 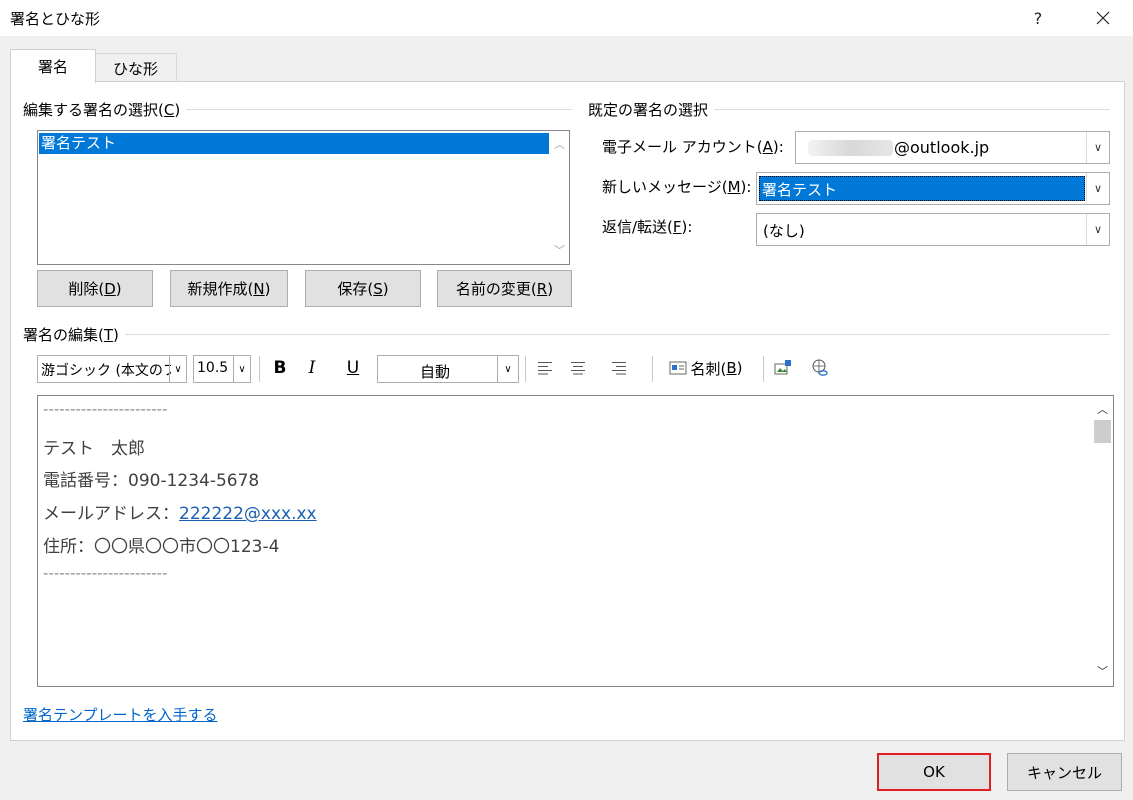 I want to click on font-size-value: 10.5, so click(x=213, y=368).